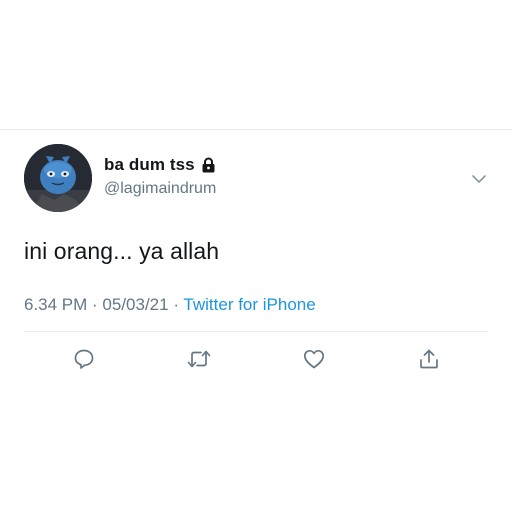 This screenshot has width=512, height=512. Describe the element at coordinates (479, 178) in the screenshot. I see `chevron-down-icon` at that location.